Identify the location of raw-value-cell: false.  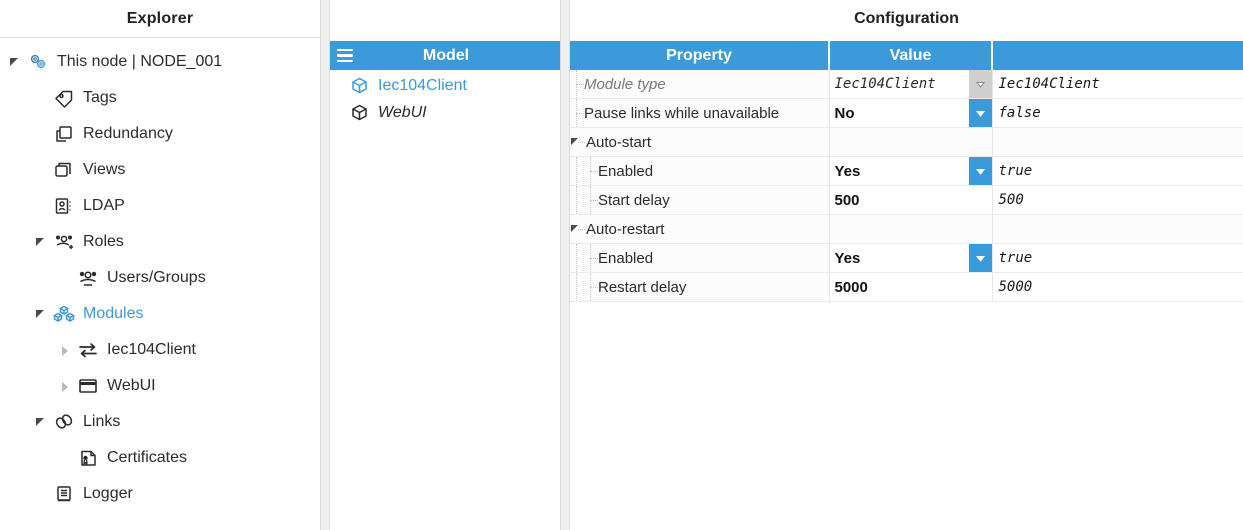
(1117, 113).